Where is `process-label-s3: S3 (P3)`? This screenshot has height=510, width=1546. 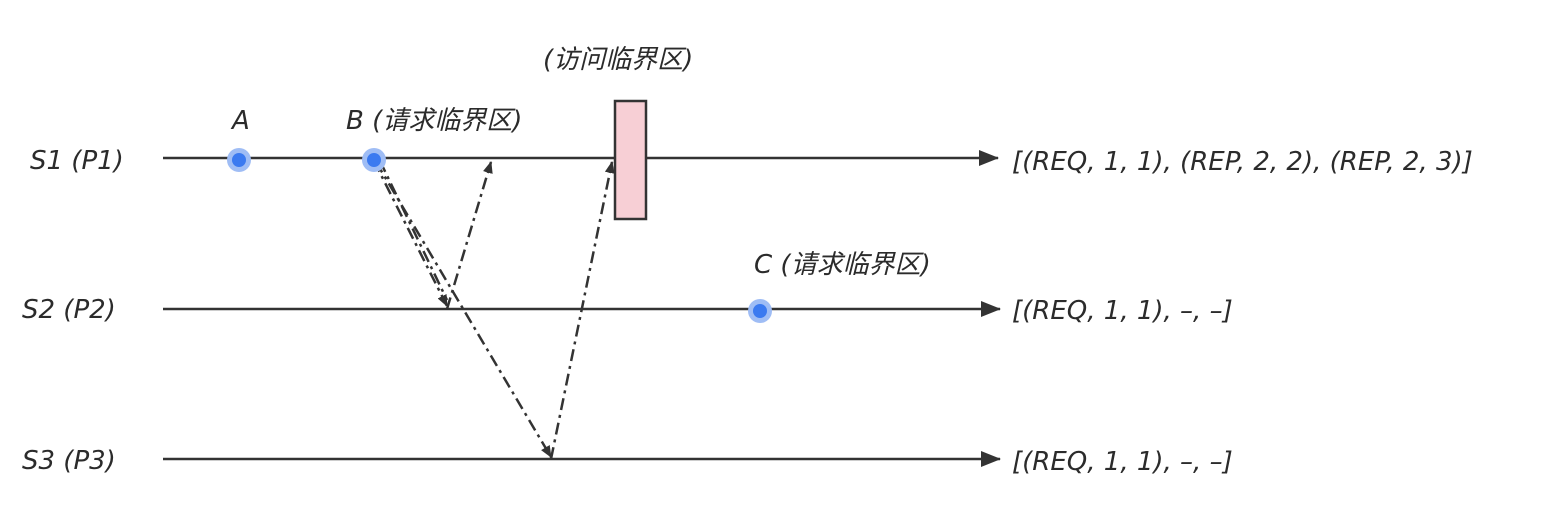 process-label-s3: S3 (P3) is located at coordinates (69, 461).